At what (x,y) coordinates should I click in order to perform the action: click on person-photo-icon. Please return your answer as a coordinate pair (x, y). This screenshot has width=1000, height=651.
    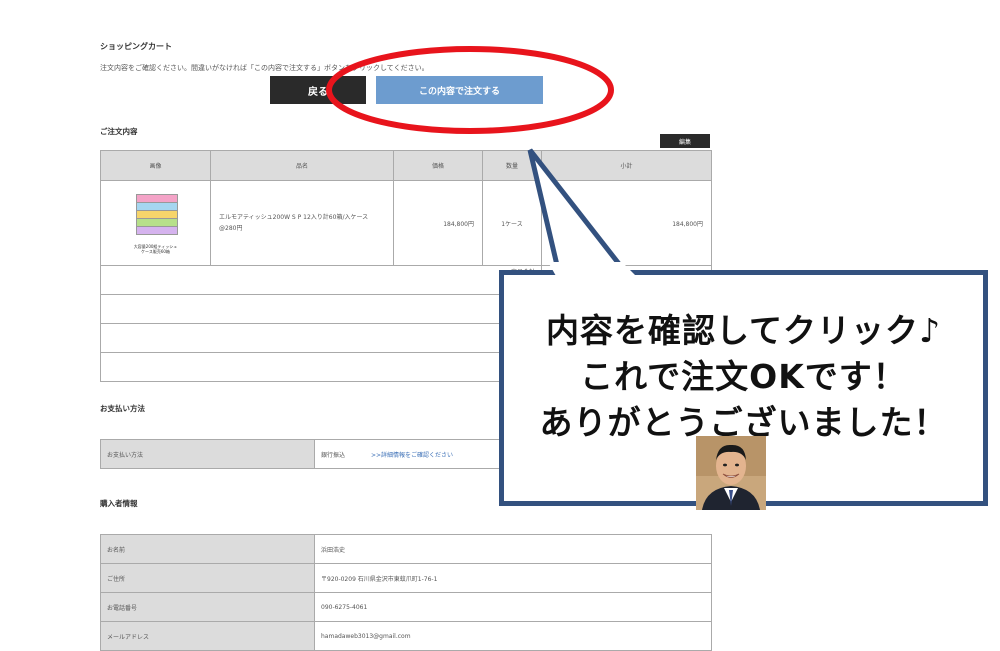
    Looking at the image, I should click on (731, 473).